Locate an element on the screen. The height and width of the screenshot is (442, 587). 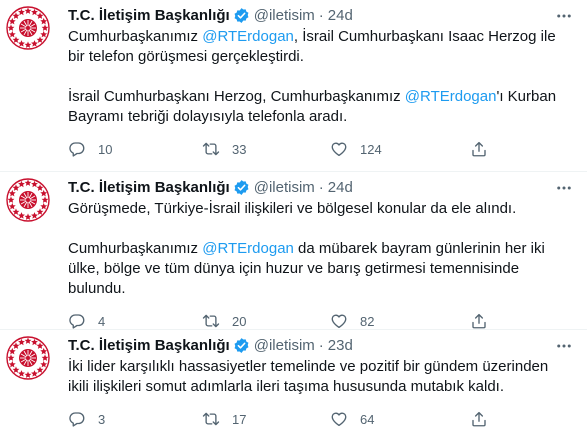
action-bar: 10 33 124 is located at coordinates (320, 149).